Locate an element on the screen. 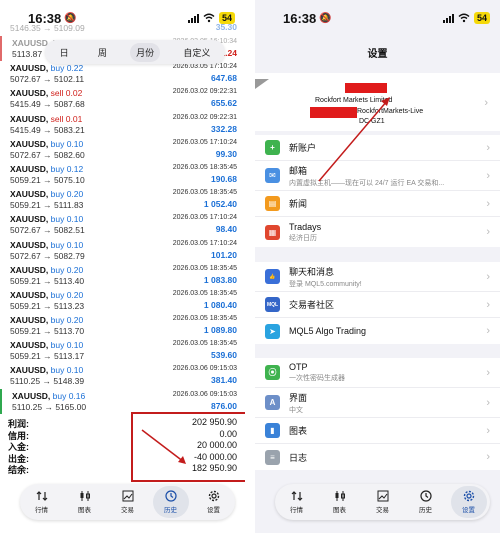 The image size is (500, 533). deal-prices: 5415.49 → 5087.68 is located at coordinates (47, 104).